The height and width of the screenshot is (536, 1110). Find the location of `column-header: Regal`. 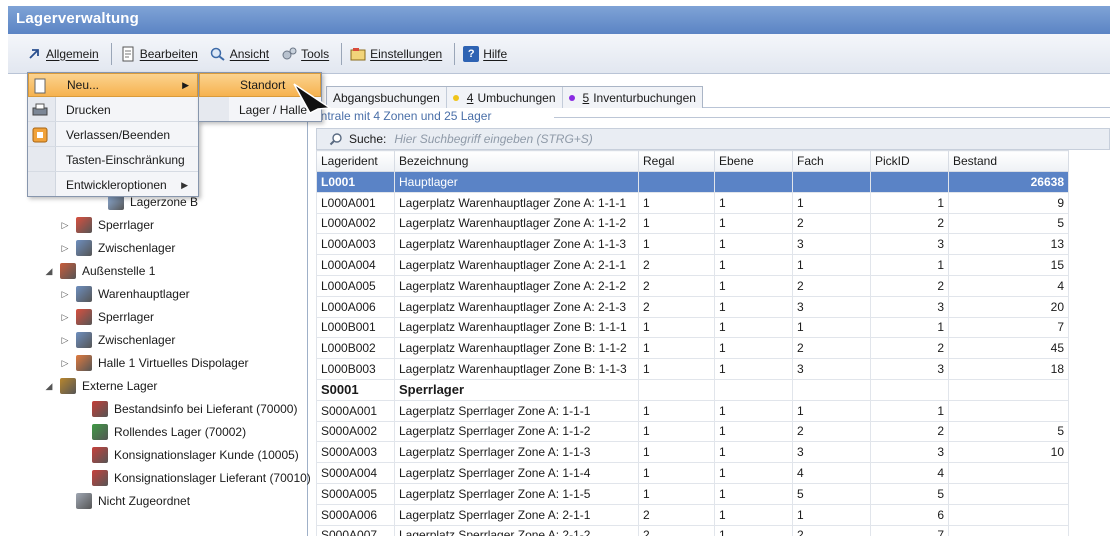

column-header: Regal is located at coordinates (676, 161).